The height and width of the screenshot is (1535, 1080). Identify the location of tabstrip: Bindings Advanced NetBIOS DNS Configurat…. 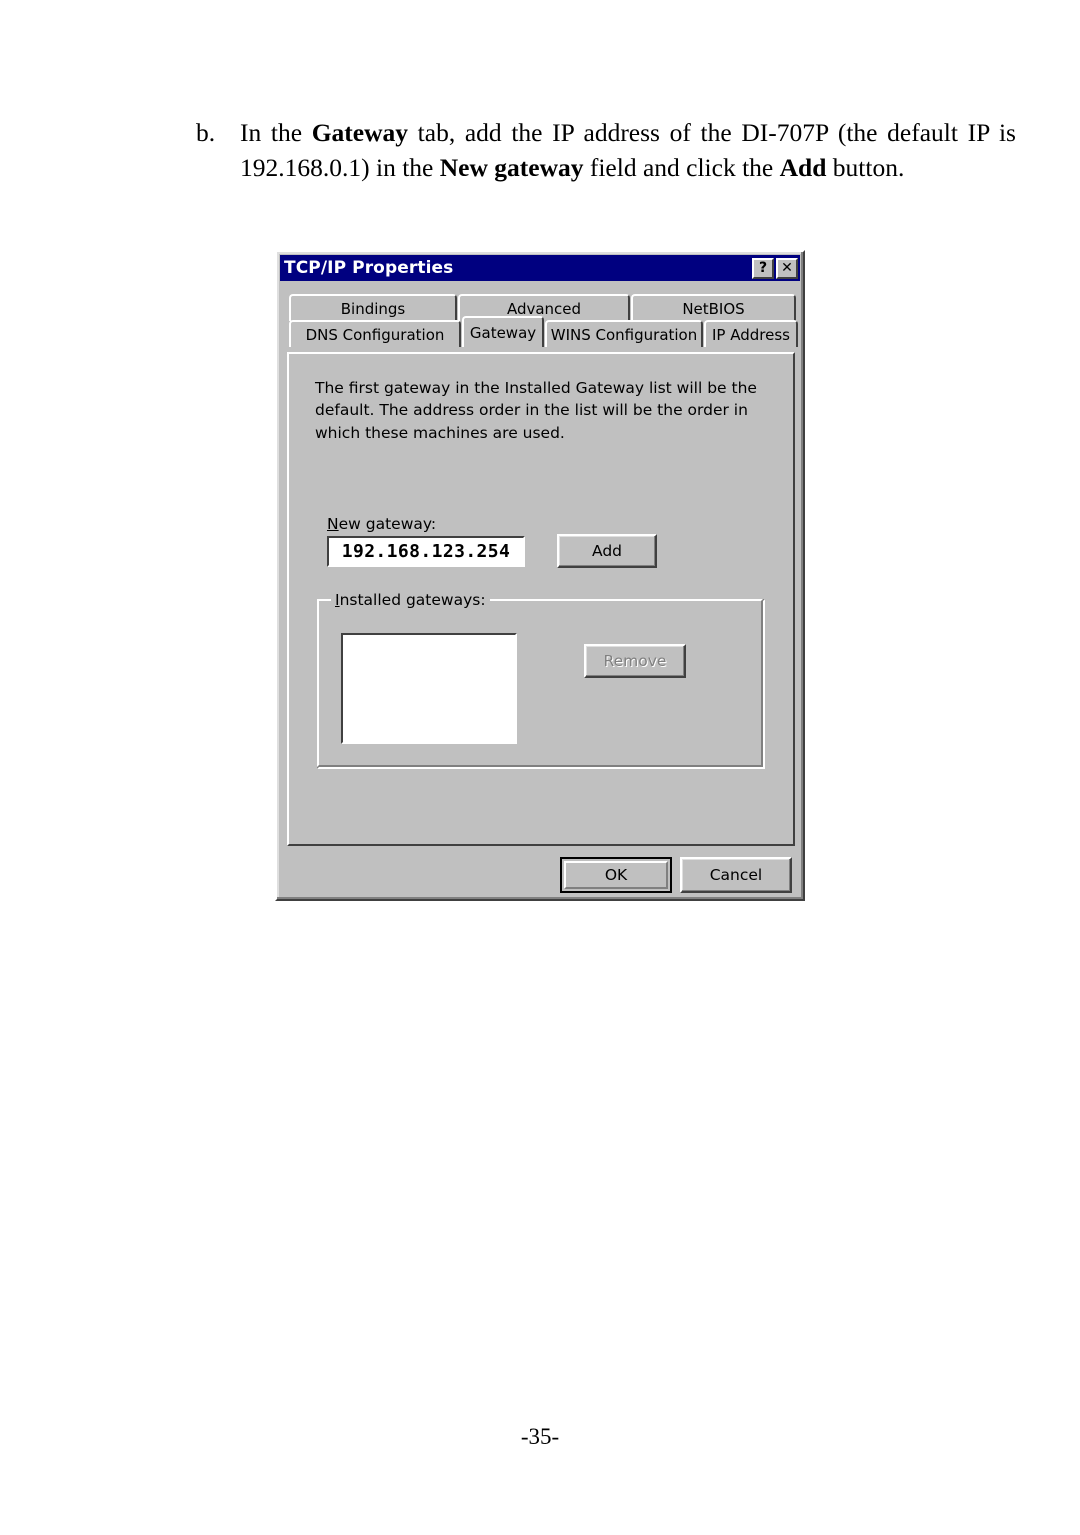
(543, 325).